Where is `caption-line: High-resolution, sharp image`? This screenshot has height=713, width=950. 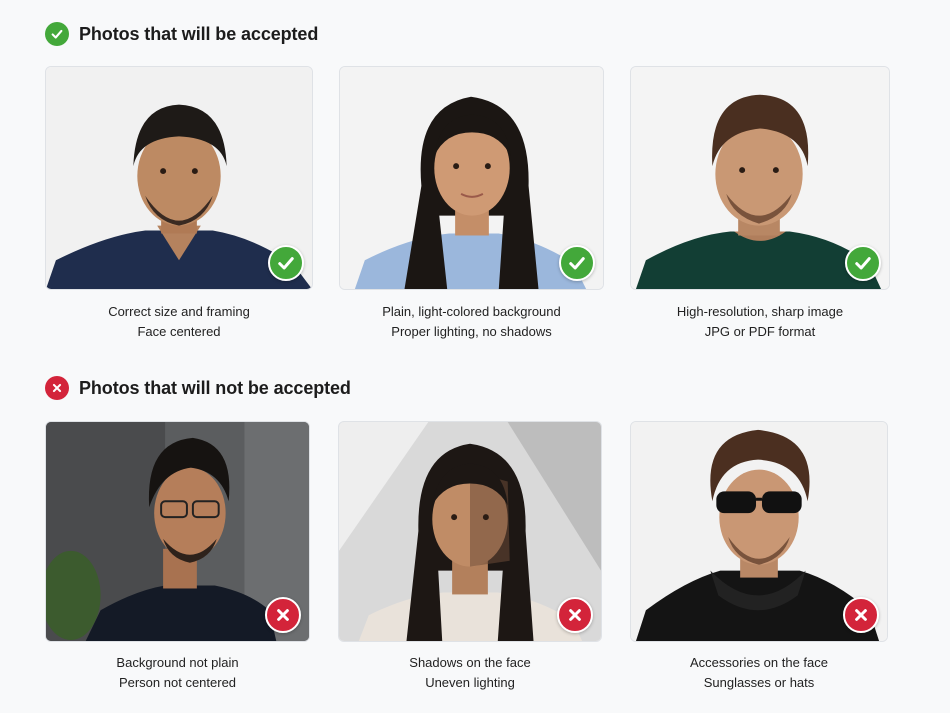
caption-line: High-resolution, sharp image is located at coordinates (760, 311).